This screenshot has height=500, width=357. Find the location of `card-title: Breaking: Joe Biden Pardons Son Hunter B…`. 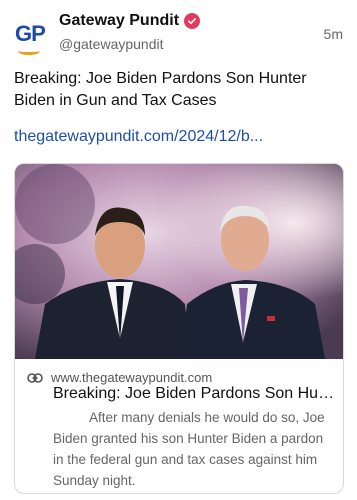

card-title: Breaking: Joe Biden Pardons Son Hunter B… is located at coordinates (194, 394).